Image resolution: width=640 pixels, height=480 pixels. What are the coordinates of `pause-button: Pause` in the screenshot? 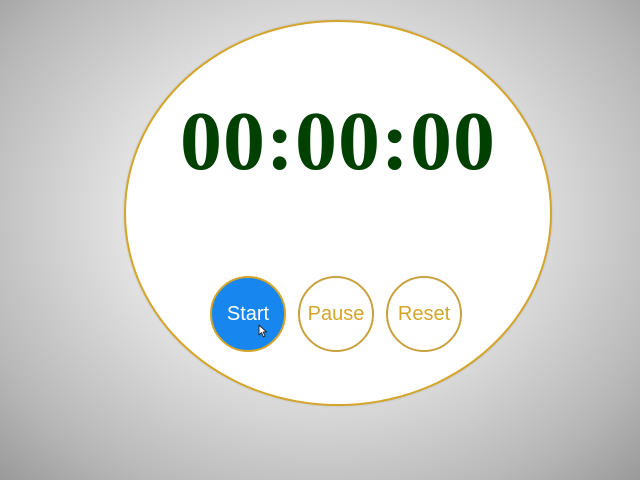 It's located at (336, 314).